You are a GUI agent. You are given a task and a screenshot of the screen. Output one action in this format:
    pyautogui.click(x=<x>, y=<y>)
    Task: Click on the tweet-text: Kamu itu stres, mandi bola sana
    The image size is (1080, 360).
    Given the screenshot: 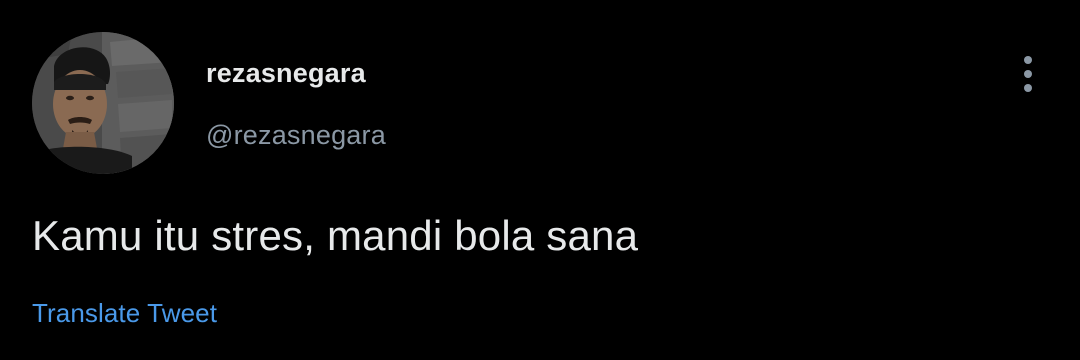 What is the action you would take?
    pyautogui.click(x=335, y=235)
    